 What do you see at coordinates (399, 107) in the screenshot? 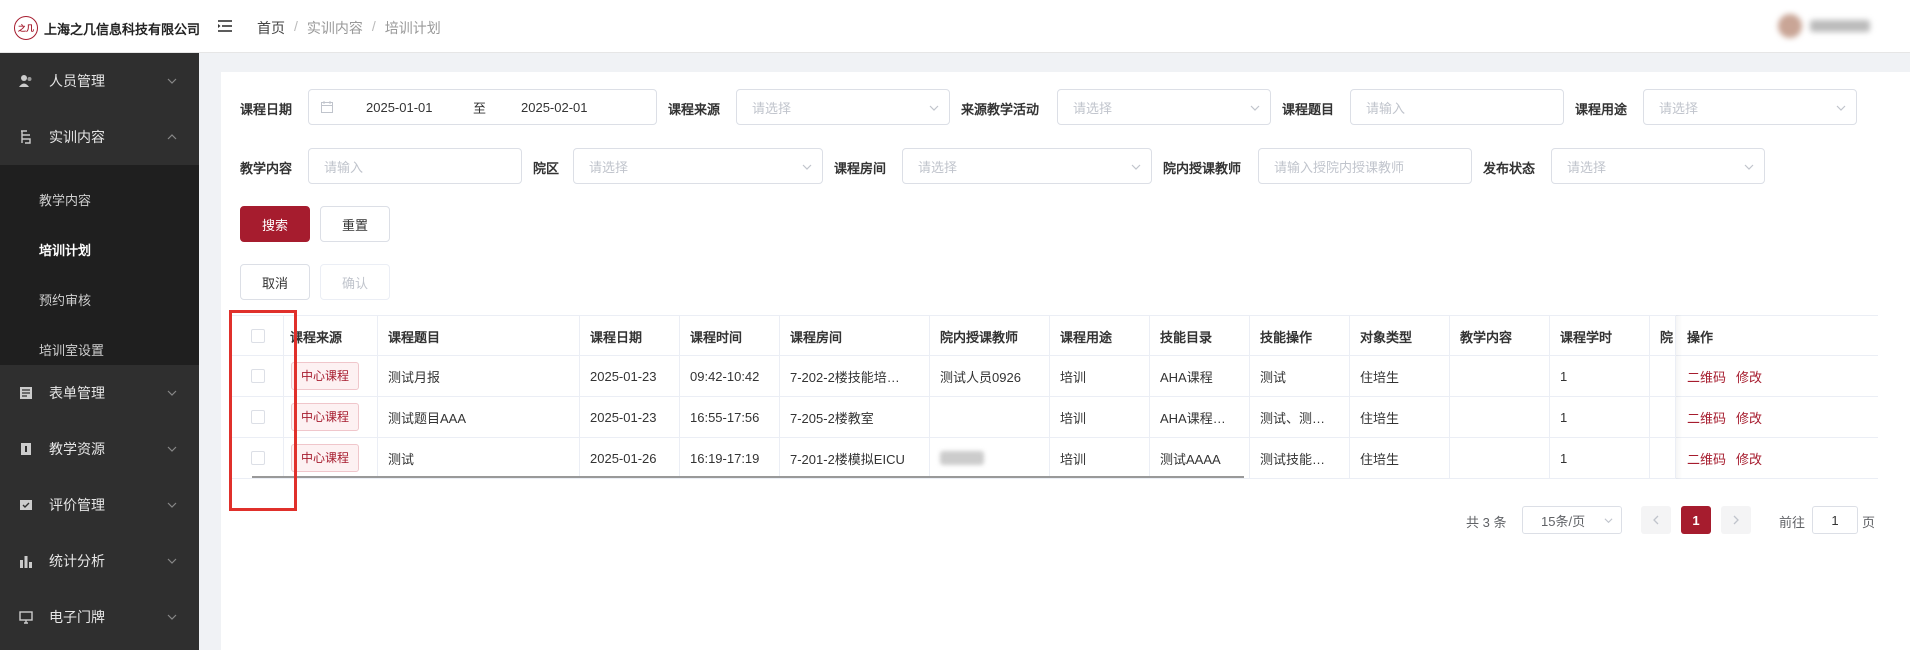
I see `date-start-value: 2025-01-01` at bounding box center [399, 107].